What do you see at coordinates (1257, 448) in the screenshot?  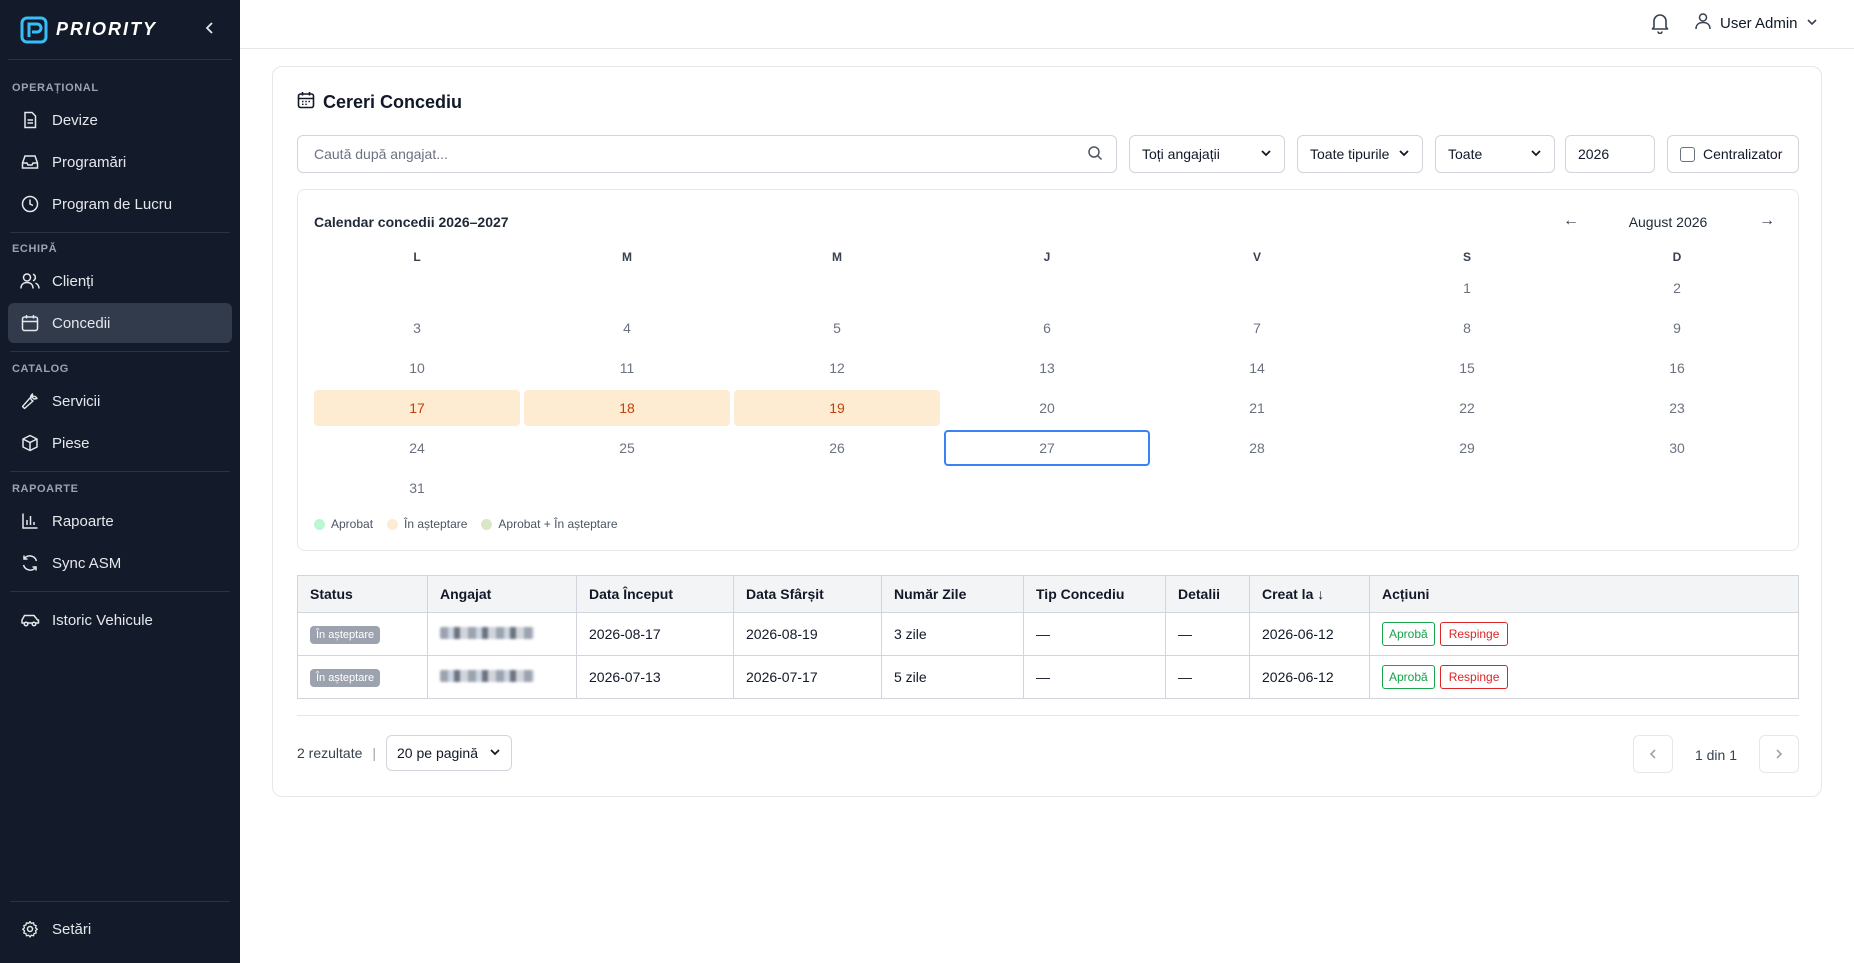 I see `calendar-day: 28` at bounding box center [1257, 448].